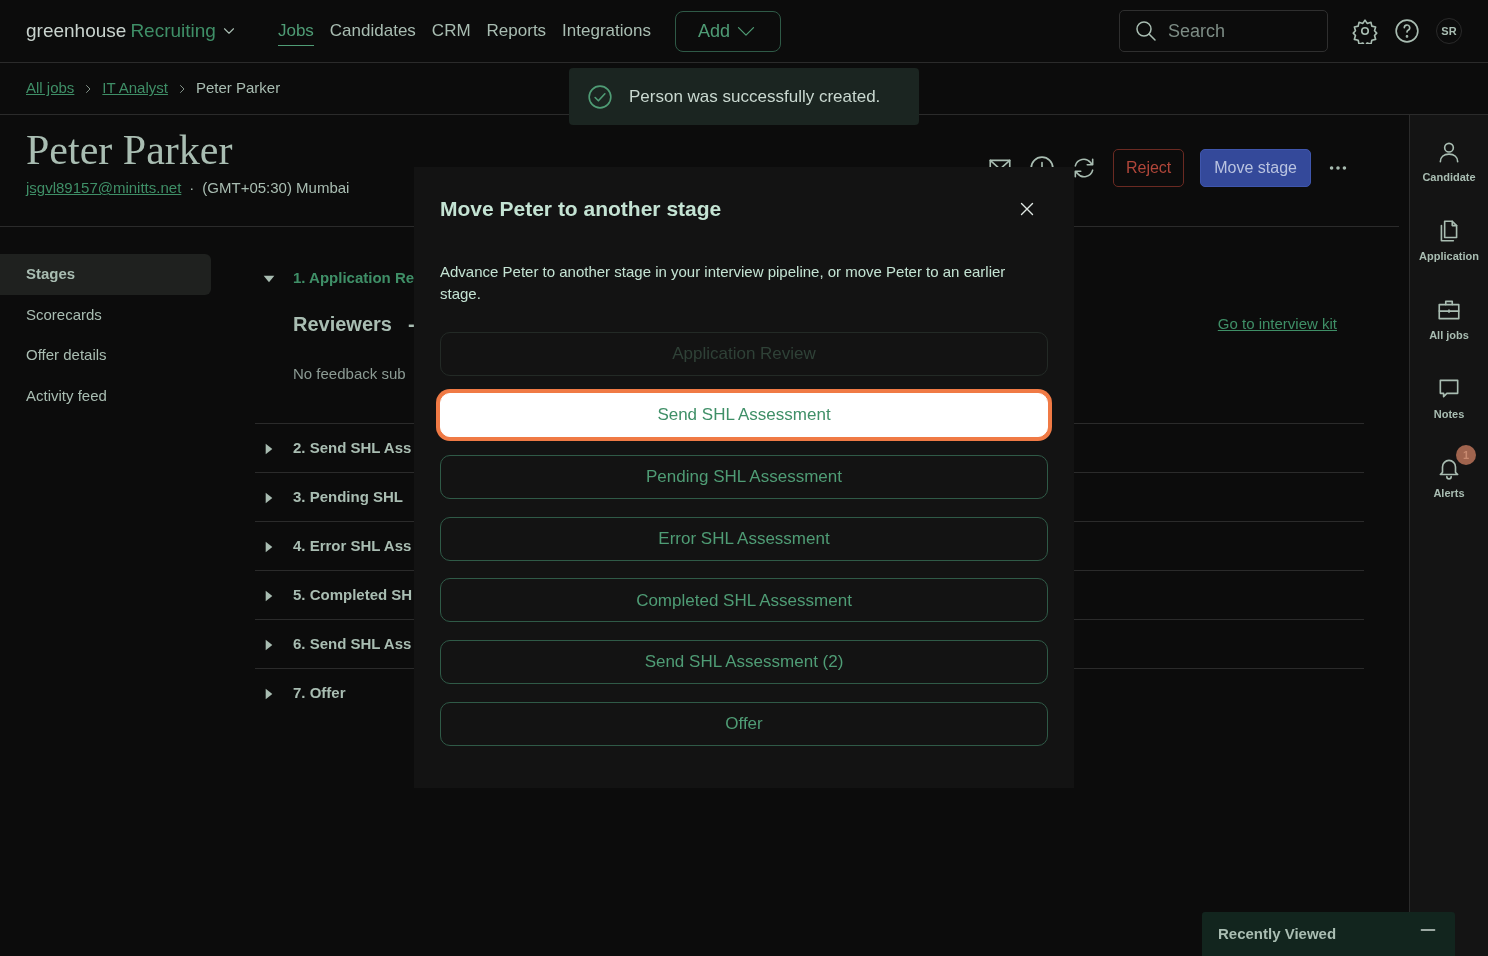 This screenshot has height=956, width=1488. What do you see at coordinates (353, 595) in the screenshot?
I see `stage-title: 5. Completed SH` at bounding box center [353, 595].